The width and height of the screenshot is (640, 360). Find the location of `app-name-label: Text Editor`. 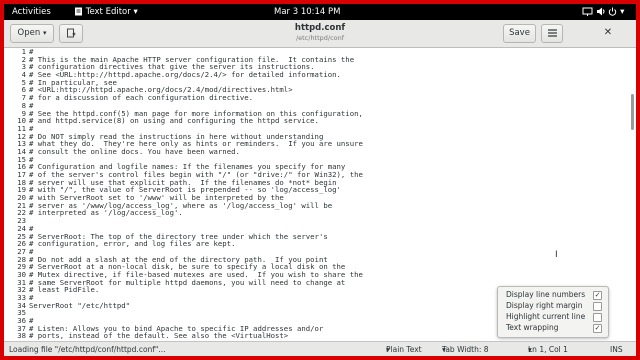

app-name-label: Text Editor is located at coordinates (108, 12).